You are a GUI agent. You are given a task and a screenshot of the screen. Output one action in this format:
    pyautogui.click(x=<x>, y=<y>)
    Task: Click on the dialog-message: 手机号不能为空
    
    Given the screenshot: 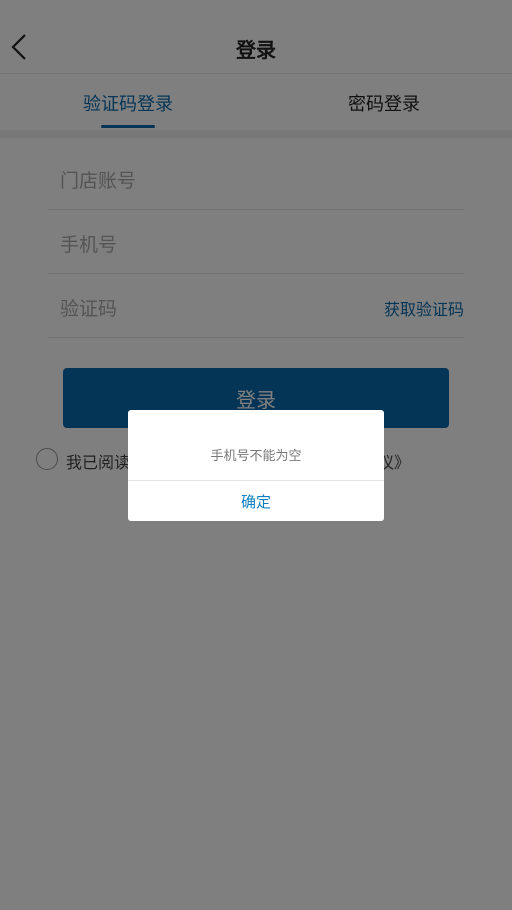 What is the action you would take?
    pyautogui.click(x=256, y=456)
    